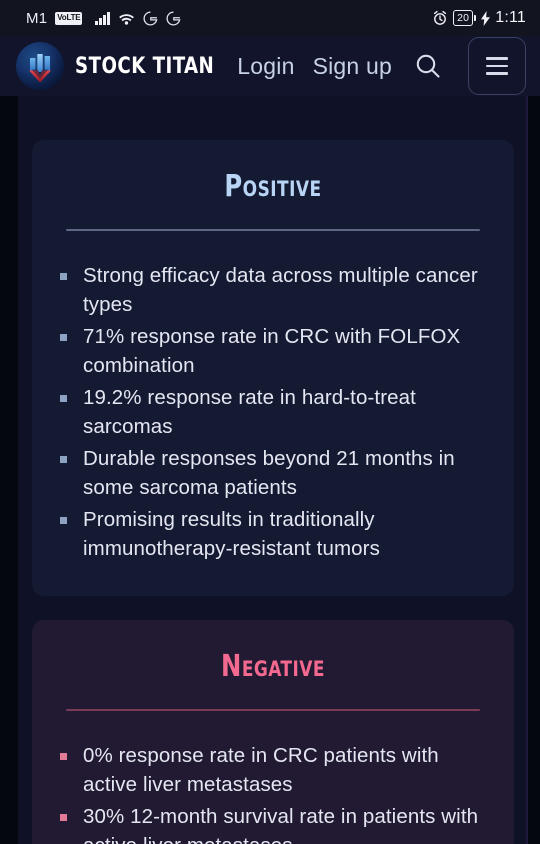 The height and width of the screenshot is (844, 540). Describe the element at coordinates (273, 710) in the screenshot. I see `negative-card-divider` at that location.